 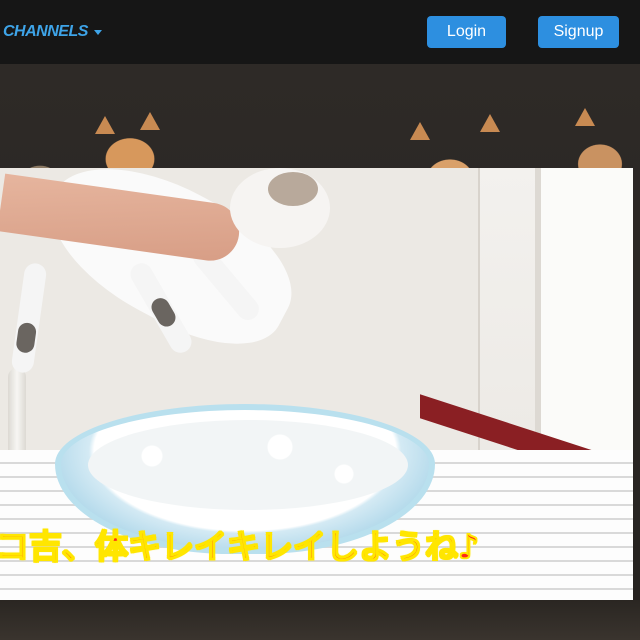 I want to click on top-nav-bar: CHANNELS Login Signup, so click(x=320, y=32).